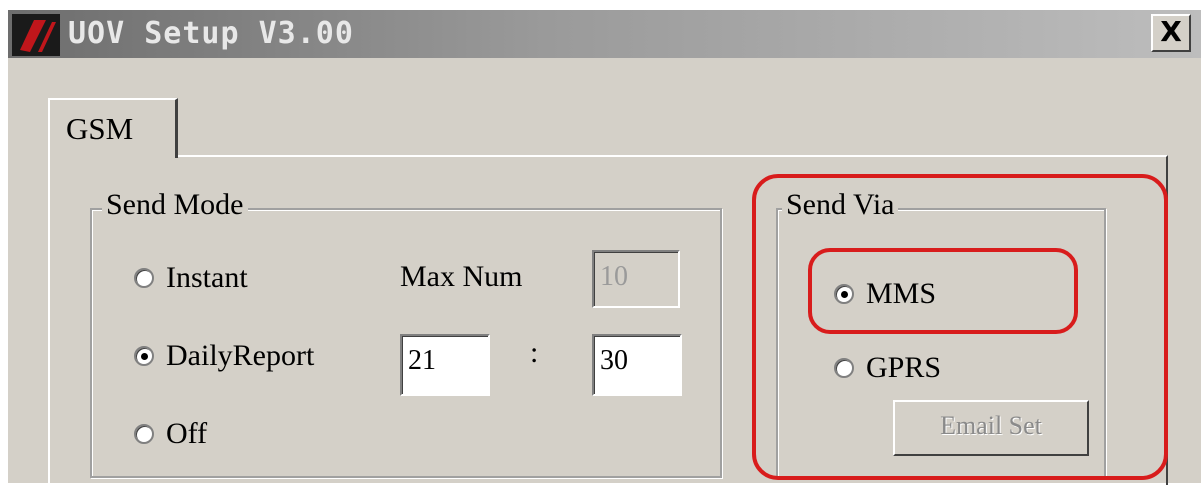 This screenshot has height=485, width=1201. I want to click on radio-off: Off, so click(170, 434).